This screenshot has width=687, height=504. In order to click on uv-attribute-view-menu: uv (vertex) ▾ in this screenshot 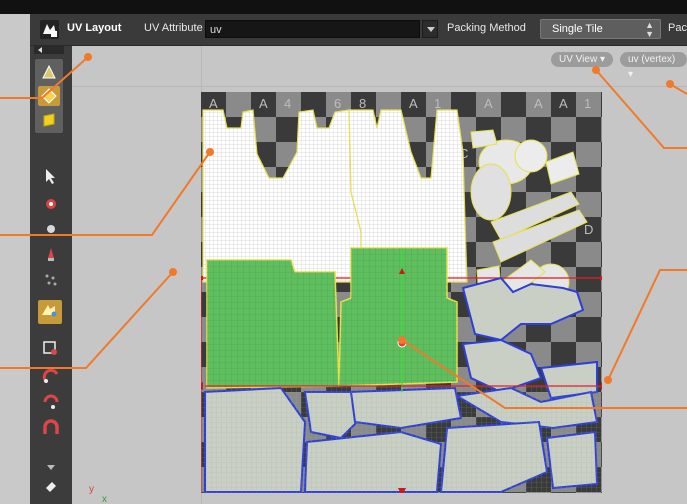, I will do `click(653, 66)`.